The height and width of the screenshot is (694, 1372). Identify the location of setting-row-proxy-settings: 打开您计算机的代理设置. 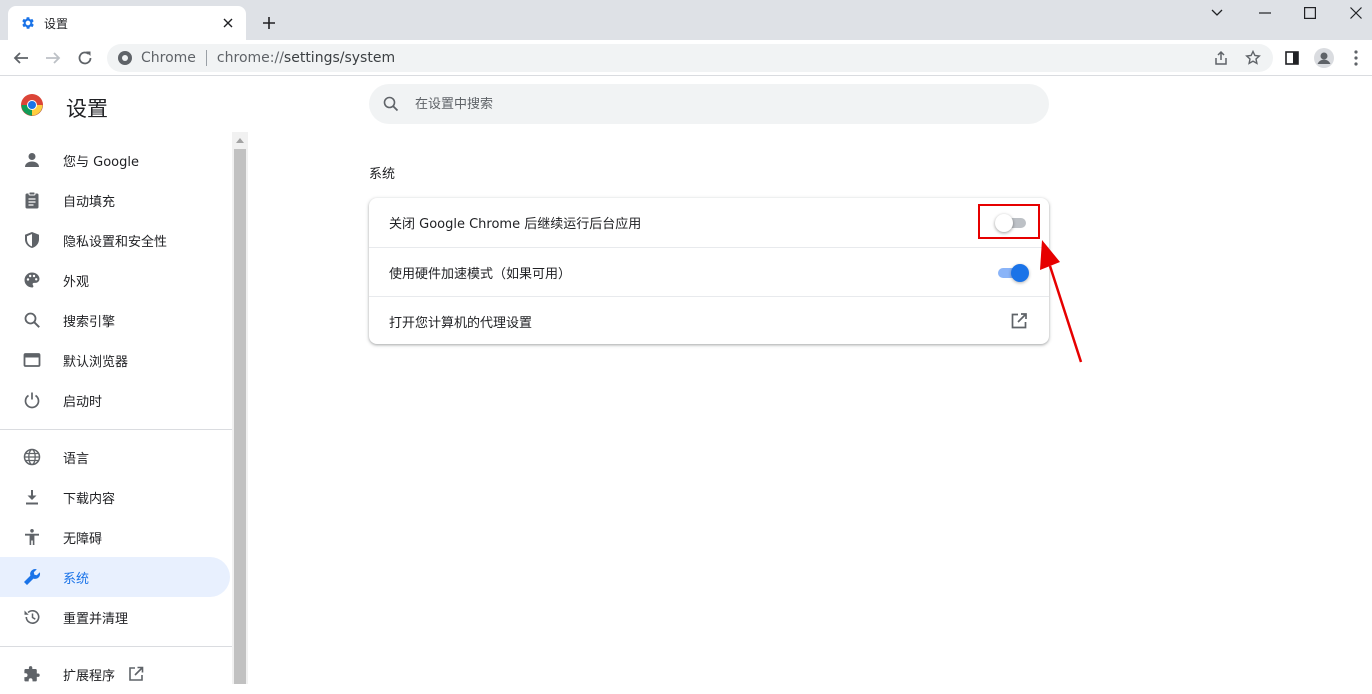
(709, 320).